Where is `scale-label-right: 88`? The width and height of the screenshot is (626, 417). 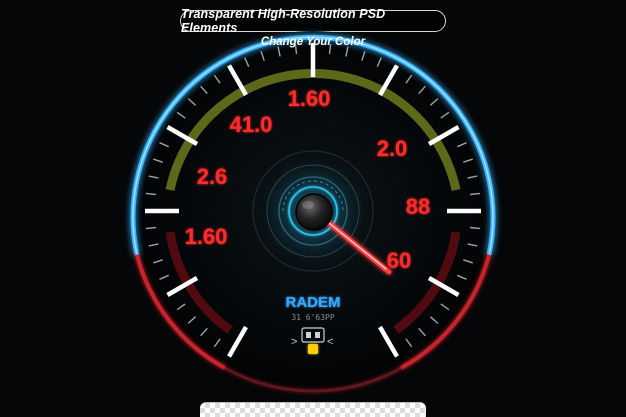
scale-label-right: 88 is located at coordinates (418, 206).